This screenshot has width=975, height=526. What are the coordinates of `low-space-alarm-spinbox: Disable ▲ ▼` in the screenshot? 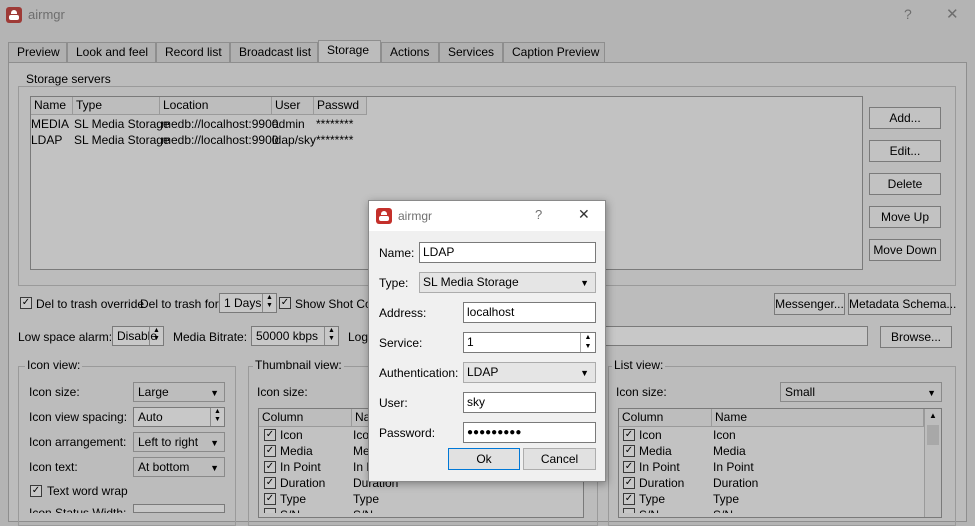 It's located at (138, 336).